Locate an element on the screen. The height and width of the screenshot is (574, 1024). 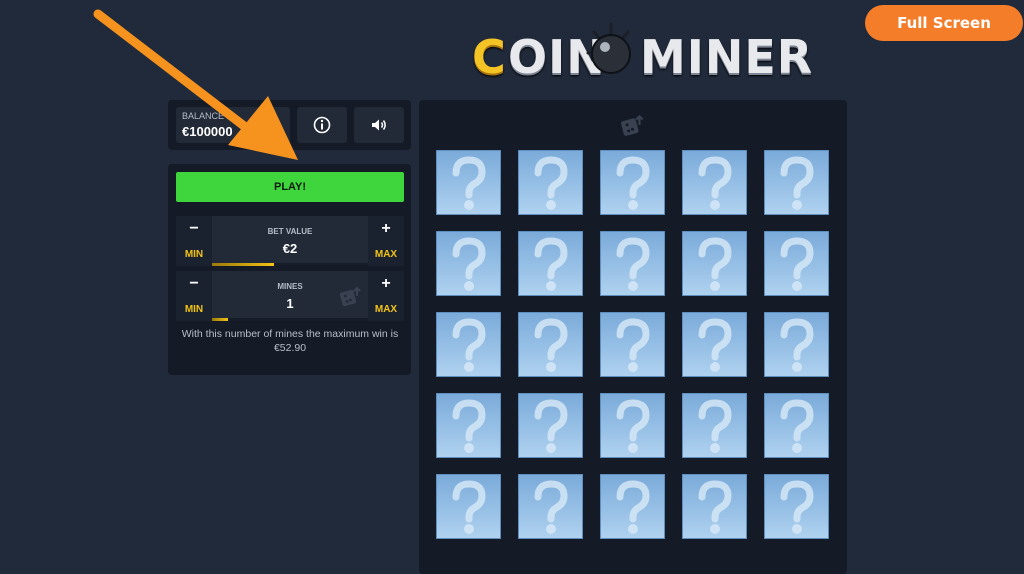
bet-slider-fill is located at coordinates (243, 264).